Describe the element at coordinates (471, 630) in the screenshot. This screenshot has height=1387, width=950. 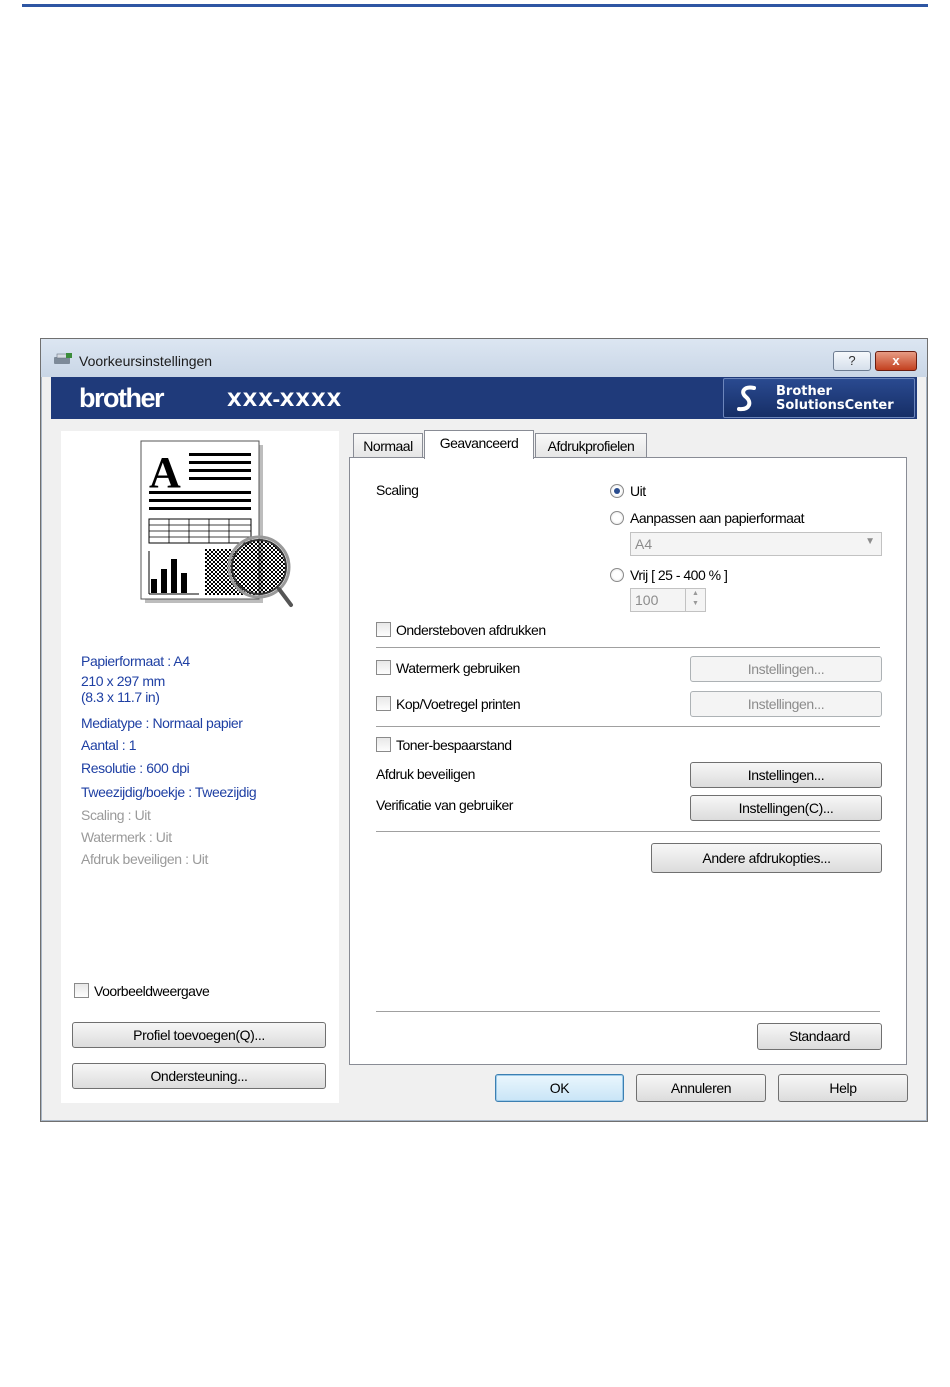
I see `upside-down-label: Ondersteboven afdrukken` at that location.